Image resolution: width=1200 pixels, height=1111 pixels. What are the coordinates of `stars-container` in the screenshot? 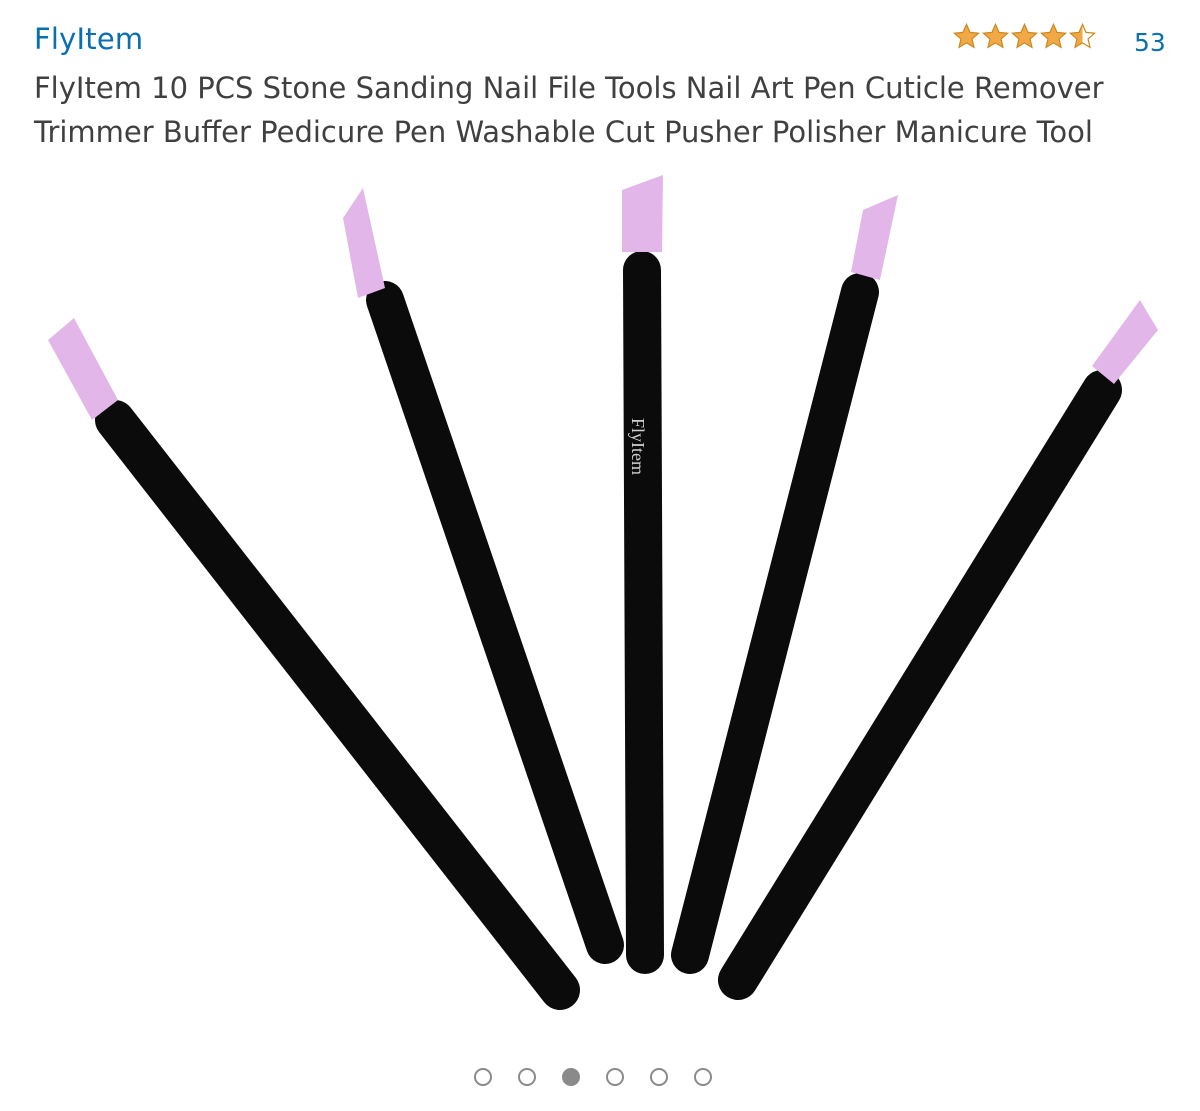 It's located at (1024, 36).